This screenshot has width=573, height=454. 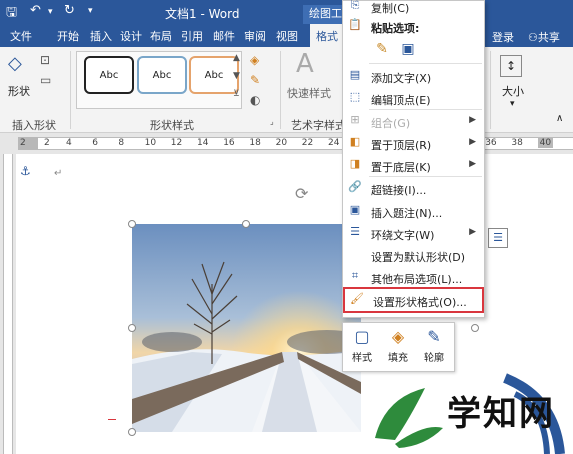 I want to click on ruler-number: 36, so click(x=491, y=143).